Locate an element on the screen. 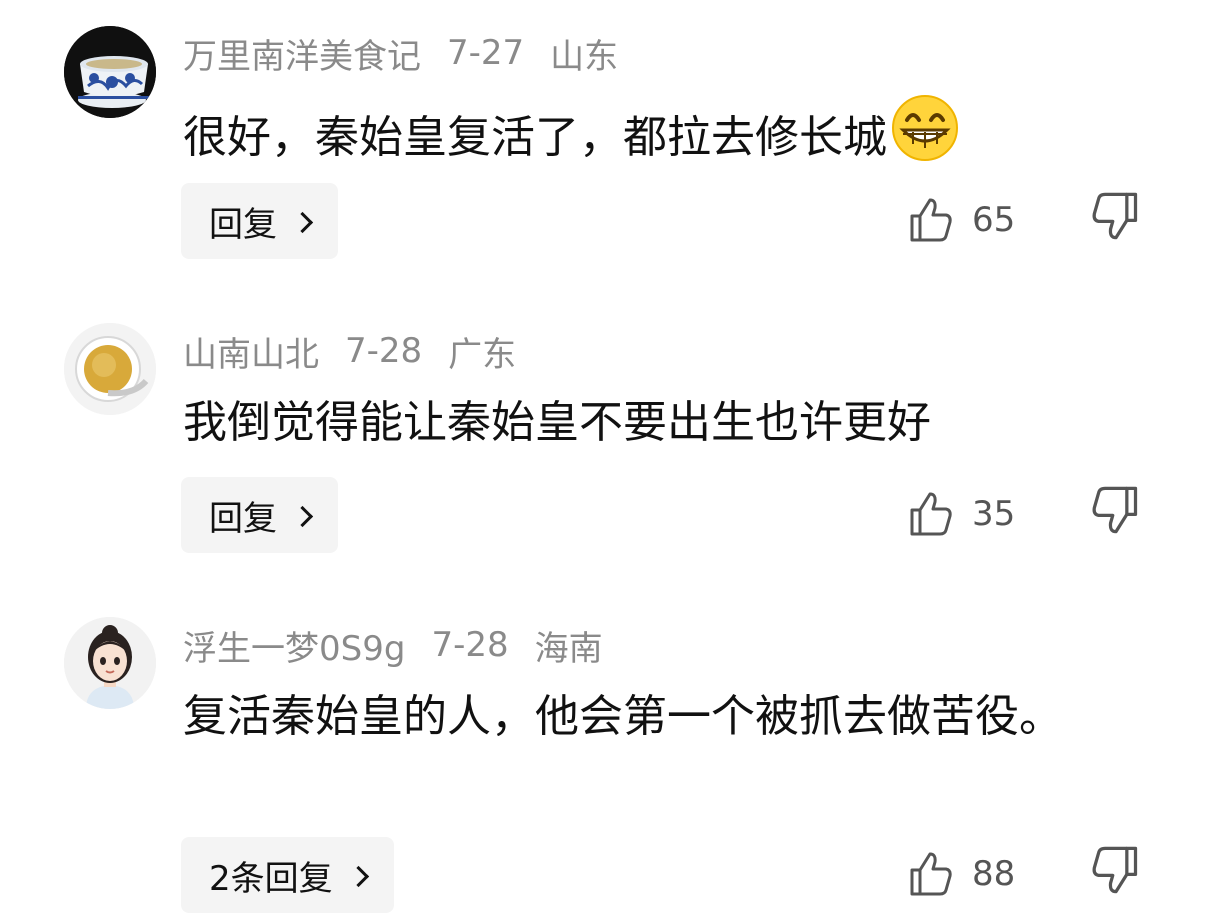 This screenshot has height=923, width=1212. comment-meta: 浮生一梦0S9g 7-28 海南 is located at coordinates (406, 647).